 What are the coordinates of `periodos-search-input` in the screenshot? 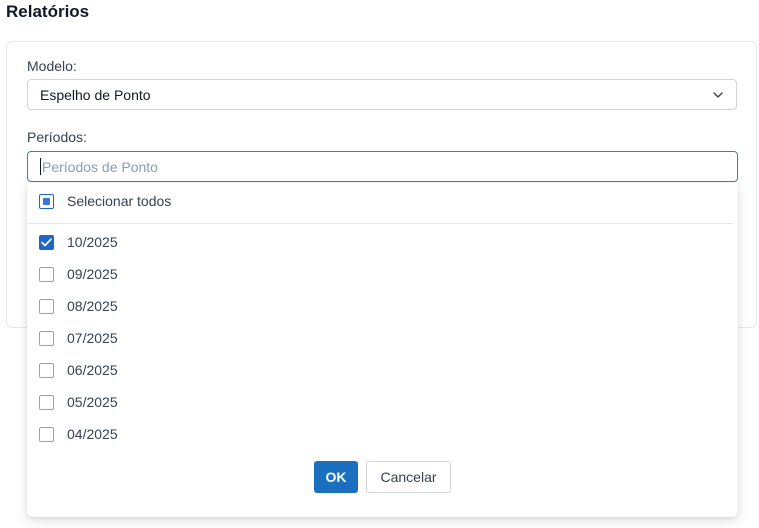 It's located at (342, 166).